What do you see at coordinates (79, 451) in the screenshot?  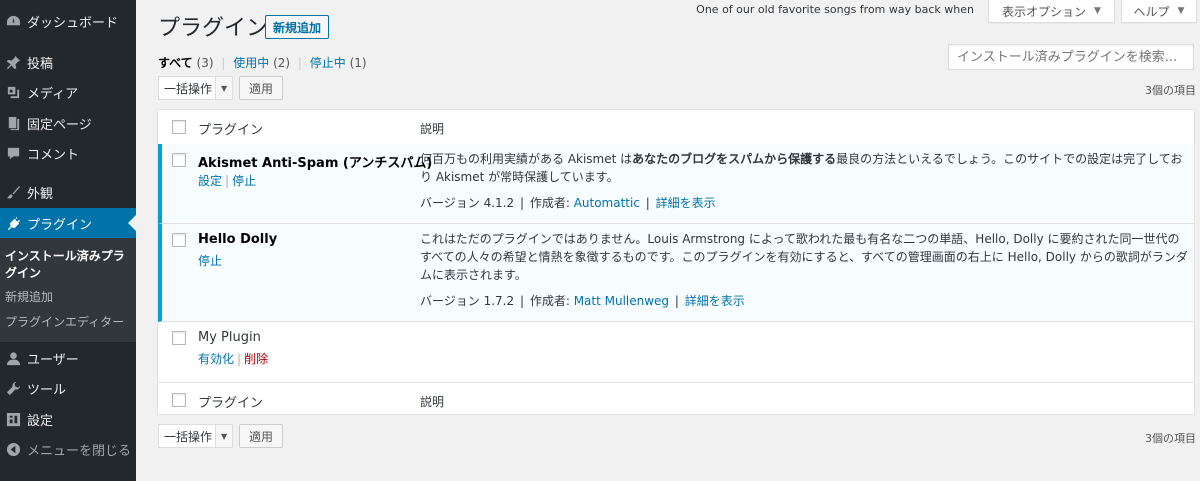 I see `menu-label: メニューを閉じる` at bounding box center [79, 451].